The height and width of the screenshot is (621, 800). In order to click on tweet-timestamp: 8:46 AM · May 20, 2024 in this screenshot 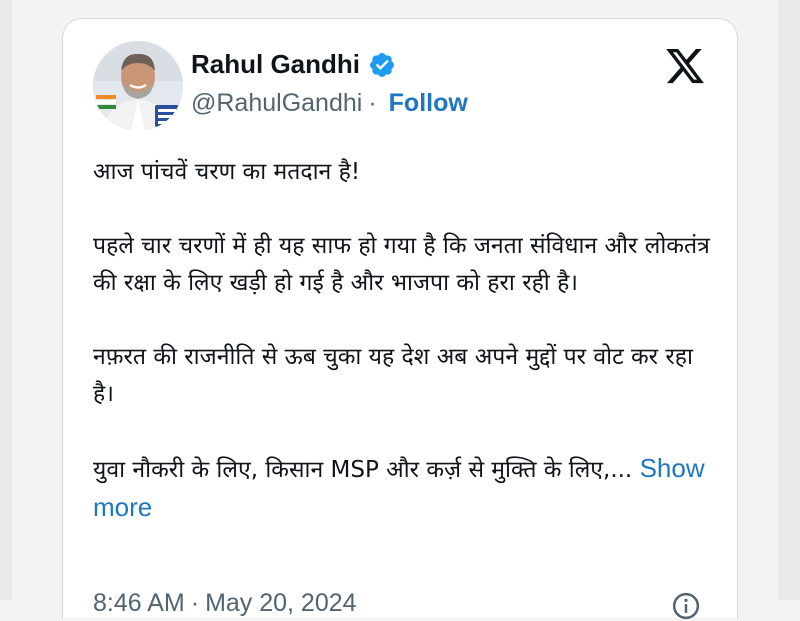, I will do `click(225, 603)`.